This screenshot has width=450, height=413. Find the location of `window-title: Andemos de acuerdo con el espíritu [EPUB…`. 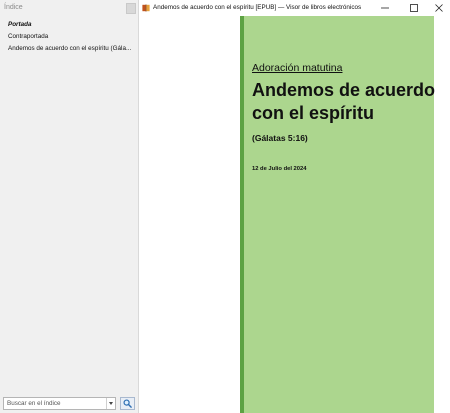

window-title: Andemos de acuerdo con el espíritu [EPUB… is located at coordinates (257, 7).